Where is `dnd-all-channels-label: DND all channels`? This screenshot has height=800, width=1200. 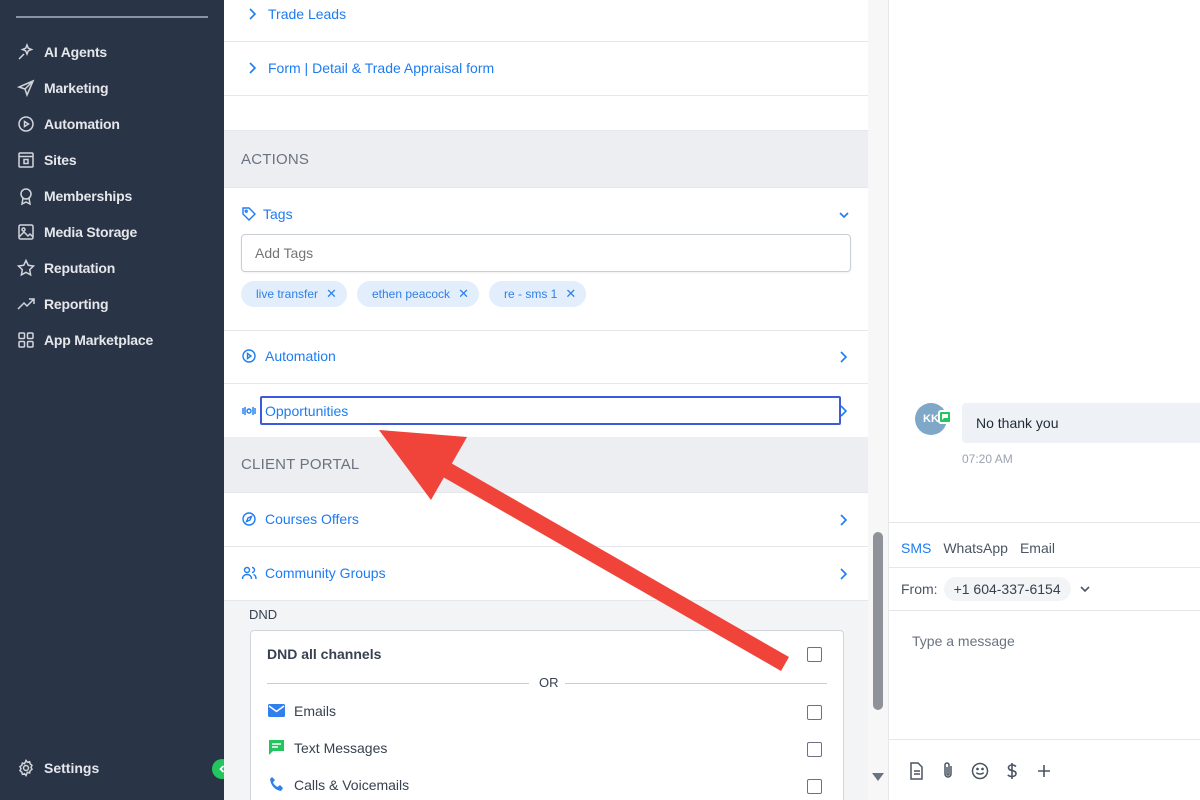 dnd-all-channels-label: DND all channels is located at coordinates (324, 654).